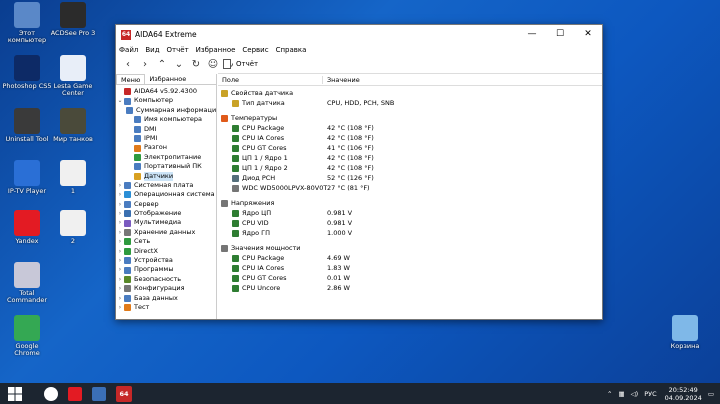 The width and height of the screenshot is (720, 404). What do you see at coordinates (15, 394) in the screenshot?
I see `start-windows-icon` at bounding box center [15, 394].